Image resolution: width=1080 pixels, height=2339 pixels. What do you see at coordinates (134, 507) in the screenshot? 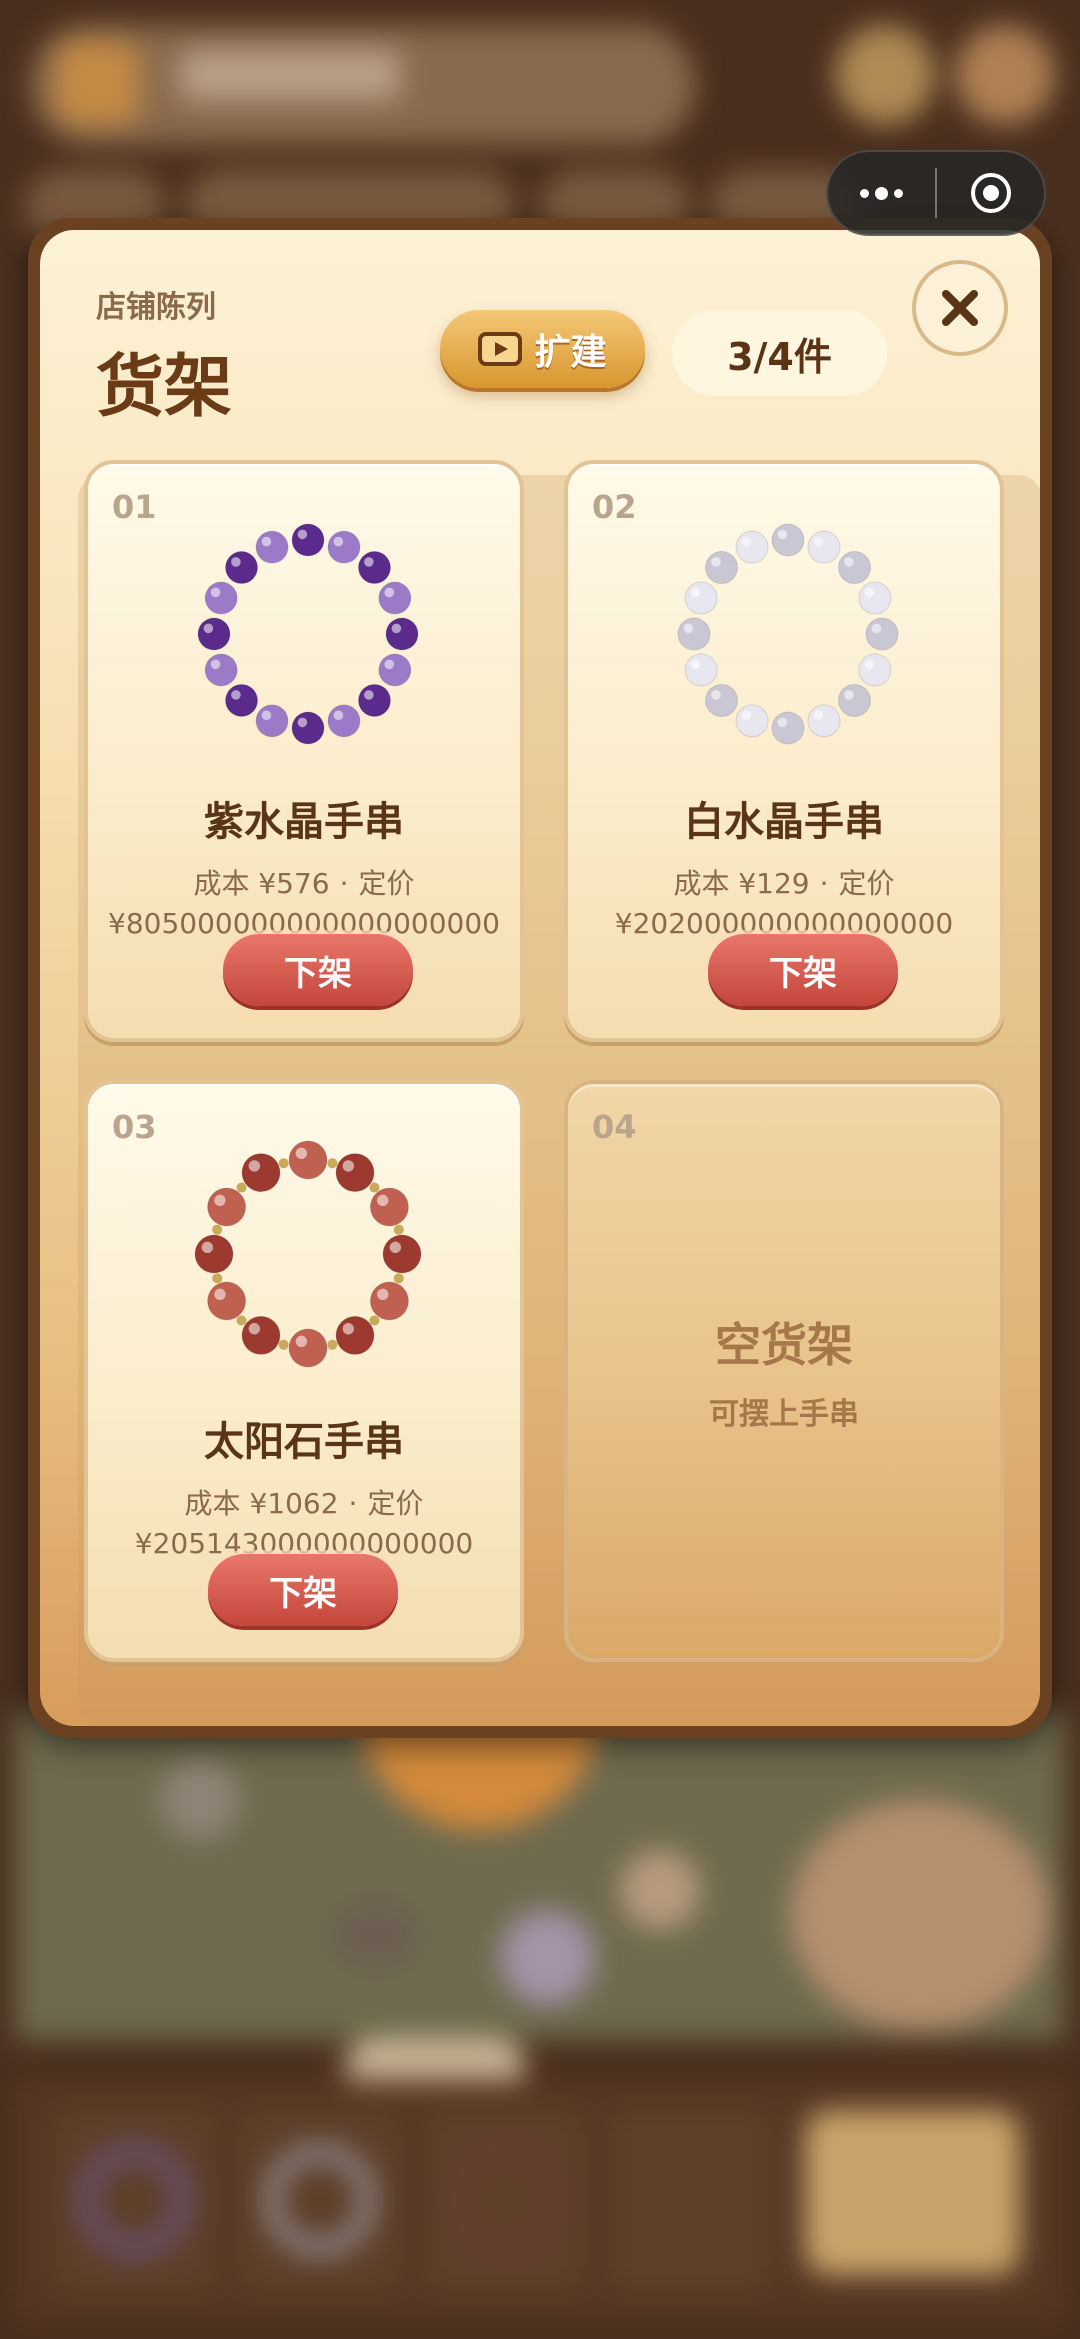
I see `slot-number: 01` at bounding box center [134, 507].